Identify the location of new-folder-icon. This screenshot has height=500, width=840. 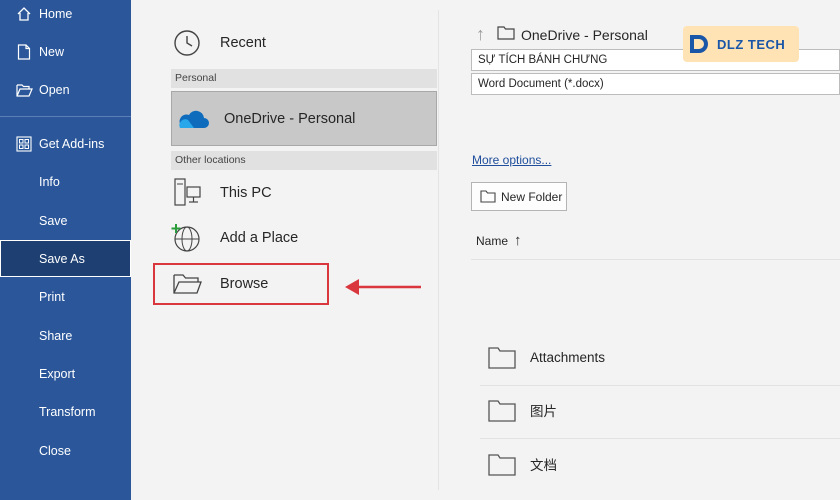
(488, 196).